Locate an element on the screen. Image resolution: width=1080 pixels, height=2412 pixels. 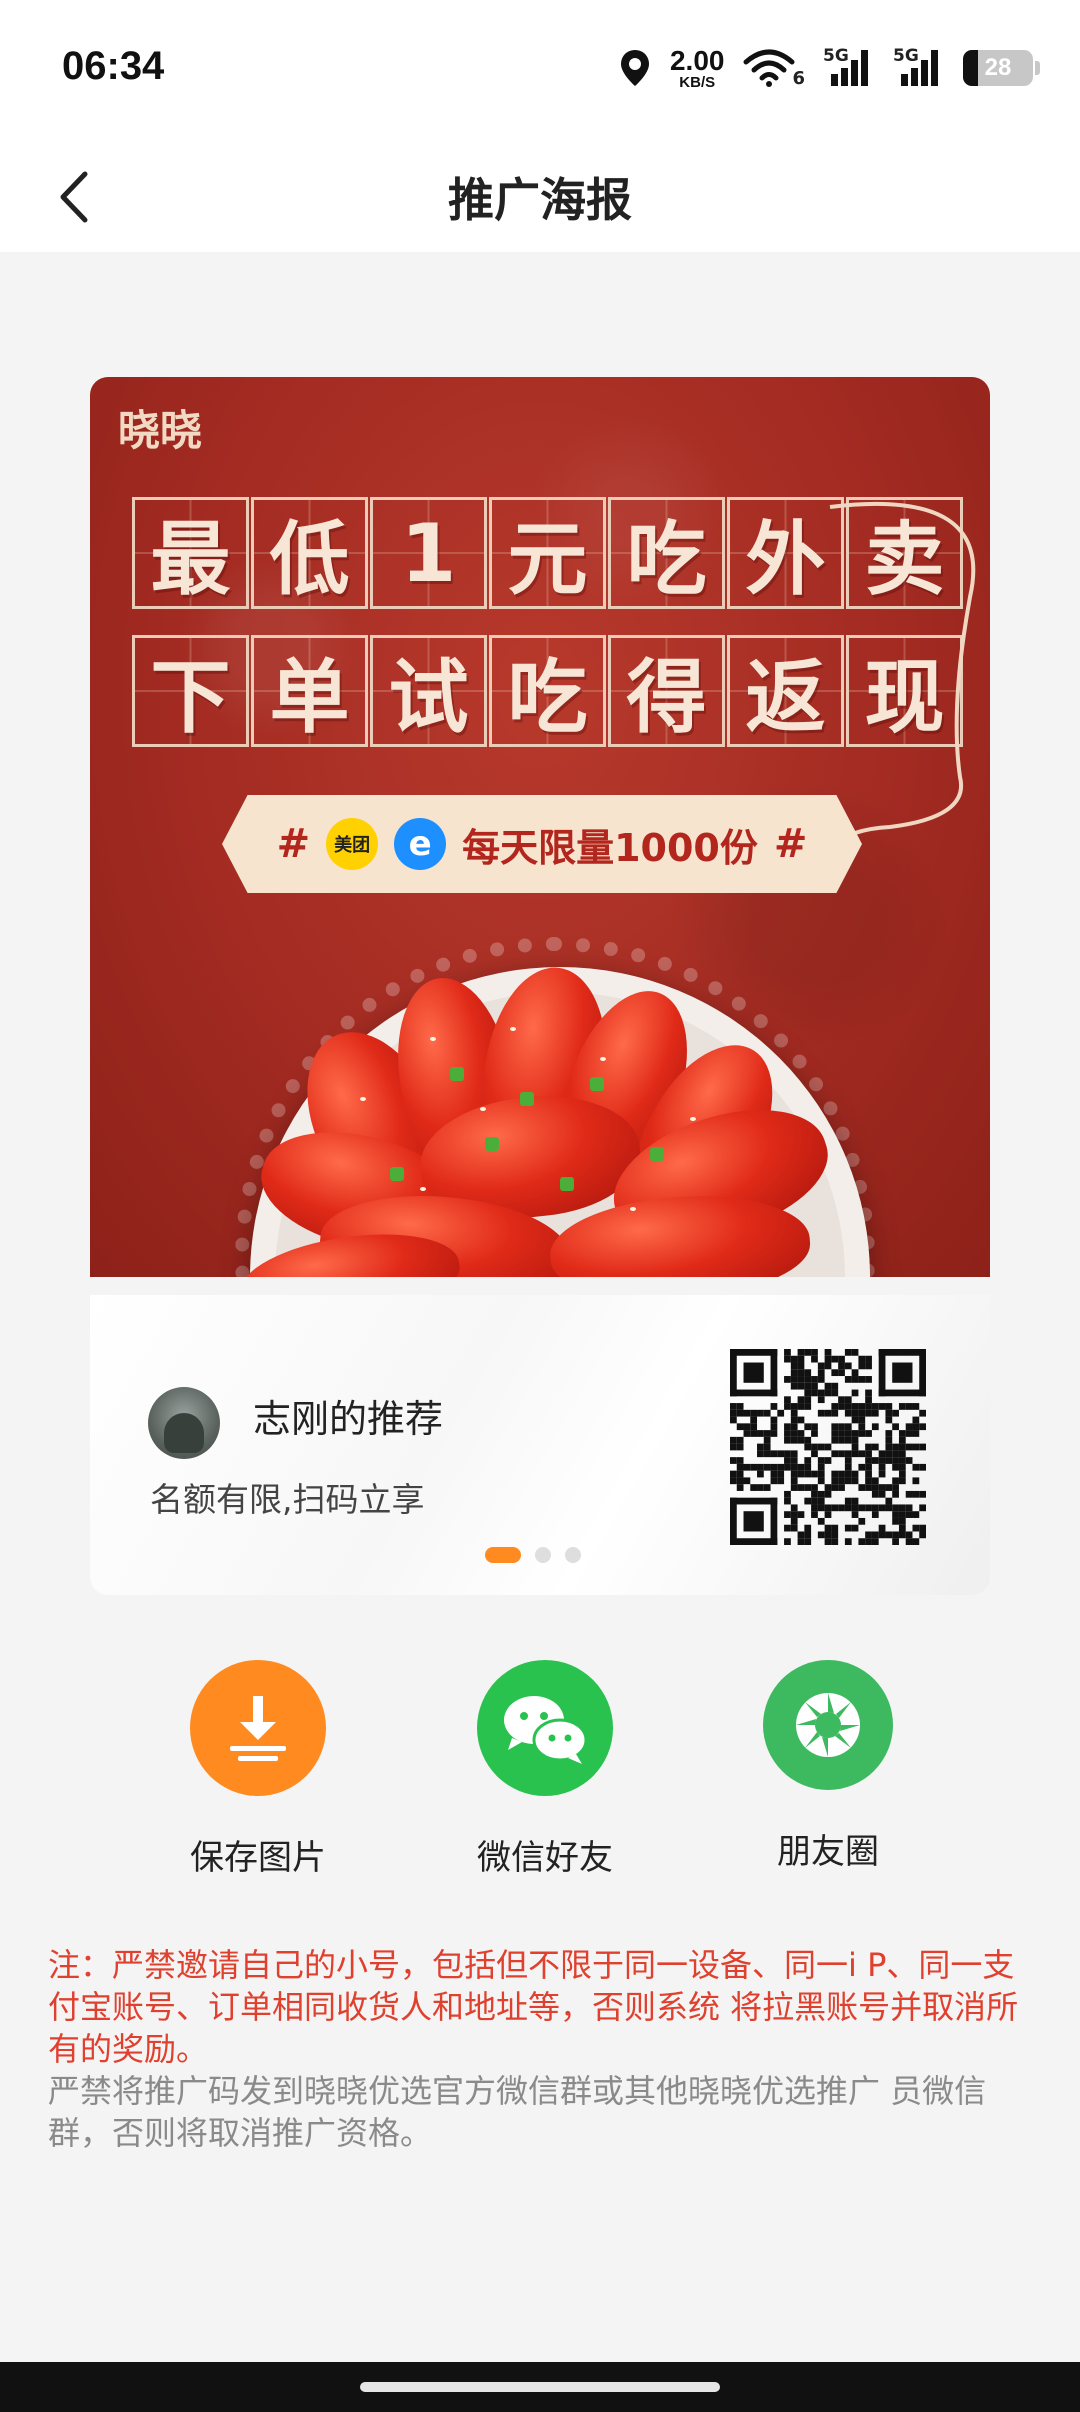
eleme-logo: e is located at coordinates (420, 844).